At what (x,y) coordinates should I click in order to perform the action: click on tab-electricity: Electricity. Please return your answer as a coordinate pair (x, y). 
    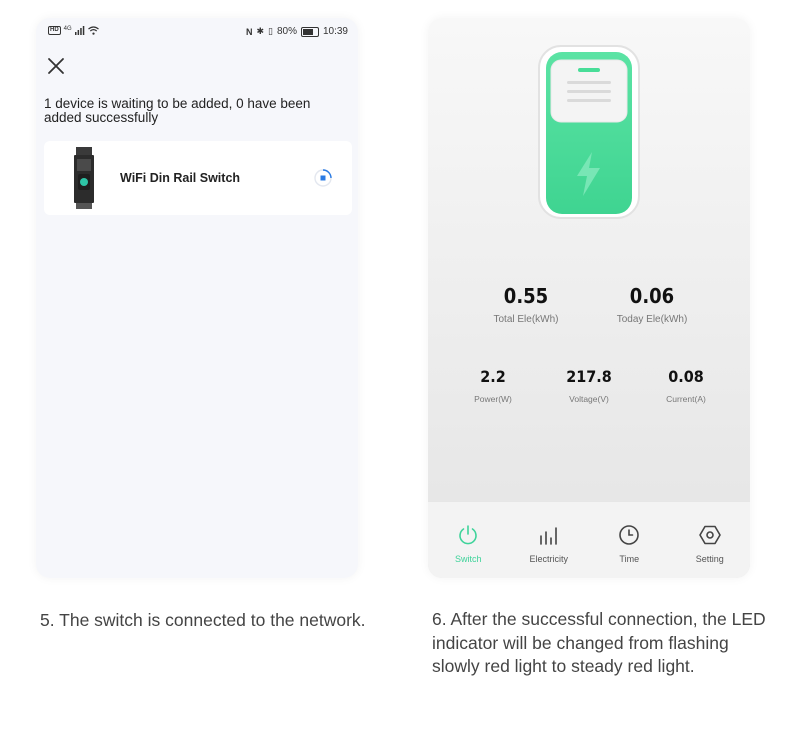
    Looking at the image, I should click on (549, 540).